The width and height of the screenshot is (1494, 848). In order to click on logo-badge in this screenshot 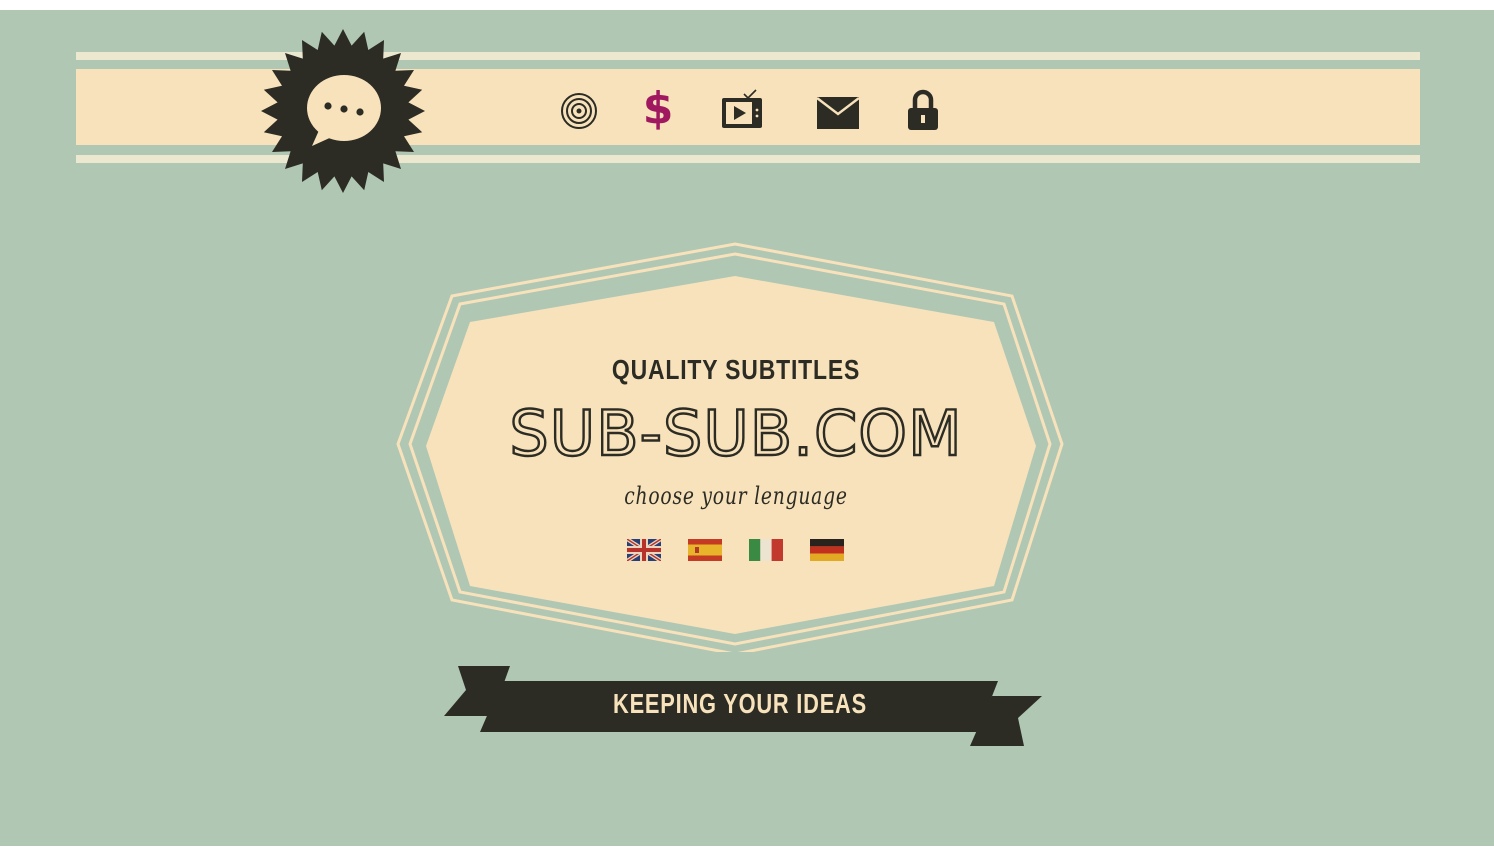, I will do `click(343, 111)`.